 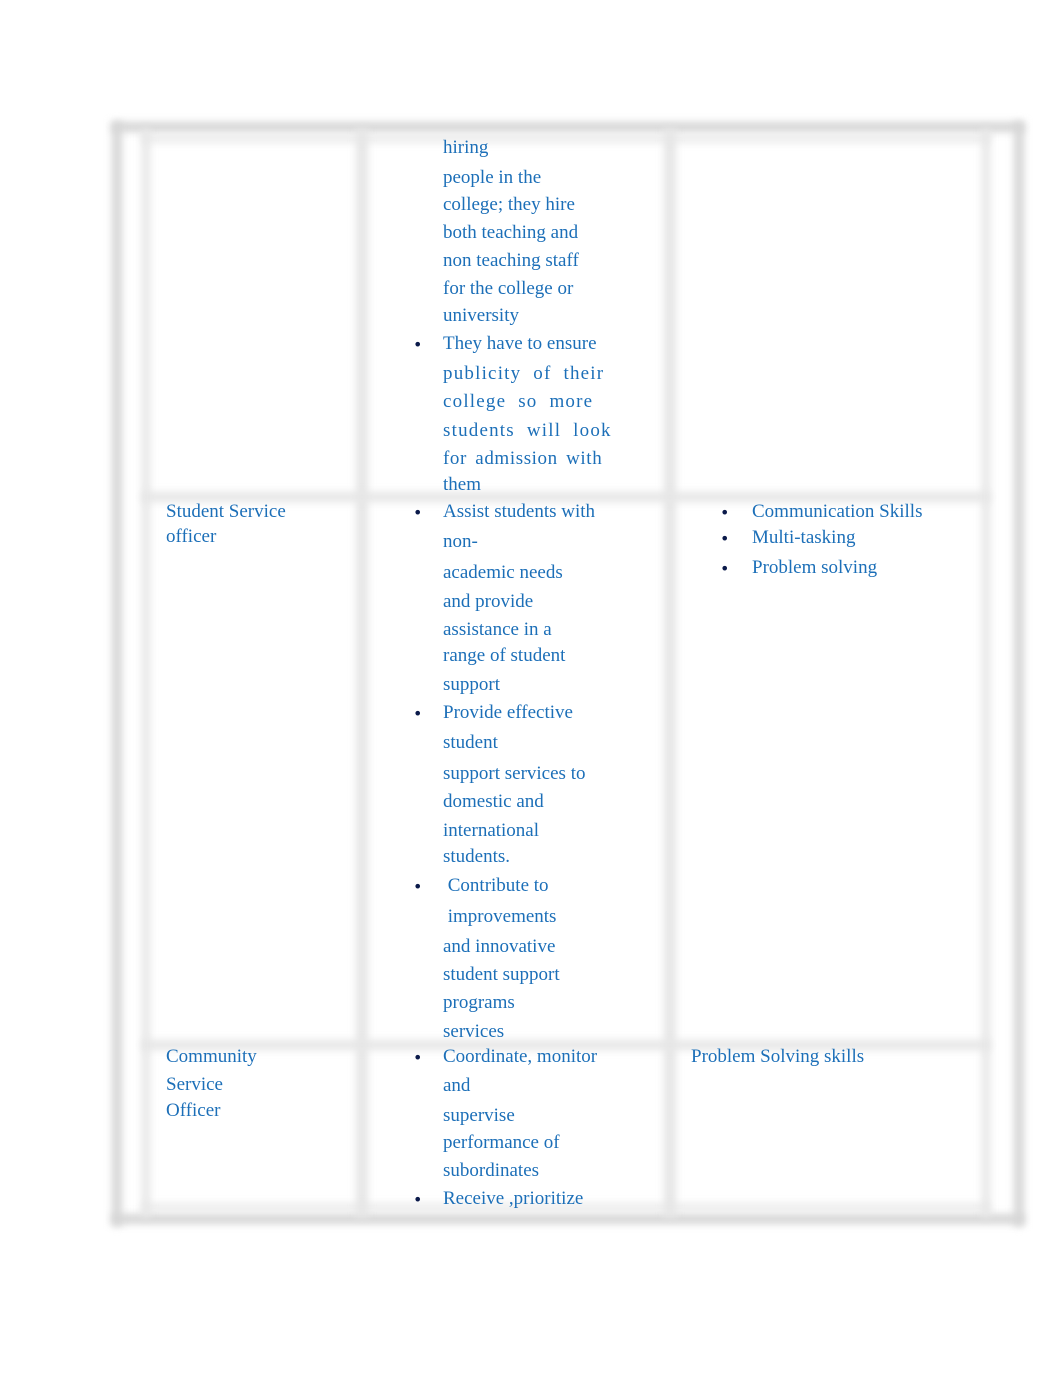 What do you see at coordinates (527, 430) in the screenshot?
I see `text-line: students will look` at bounding box center [527, 430].